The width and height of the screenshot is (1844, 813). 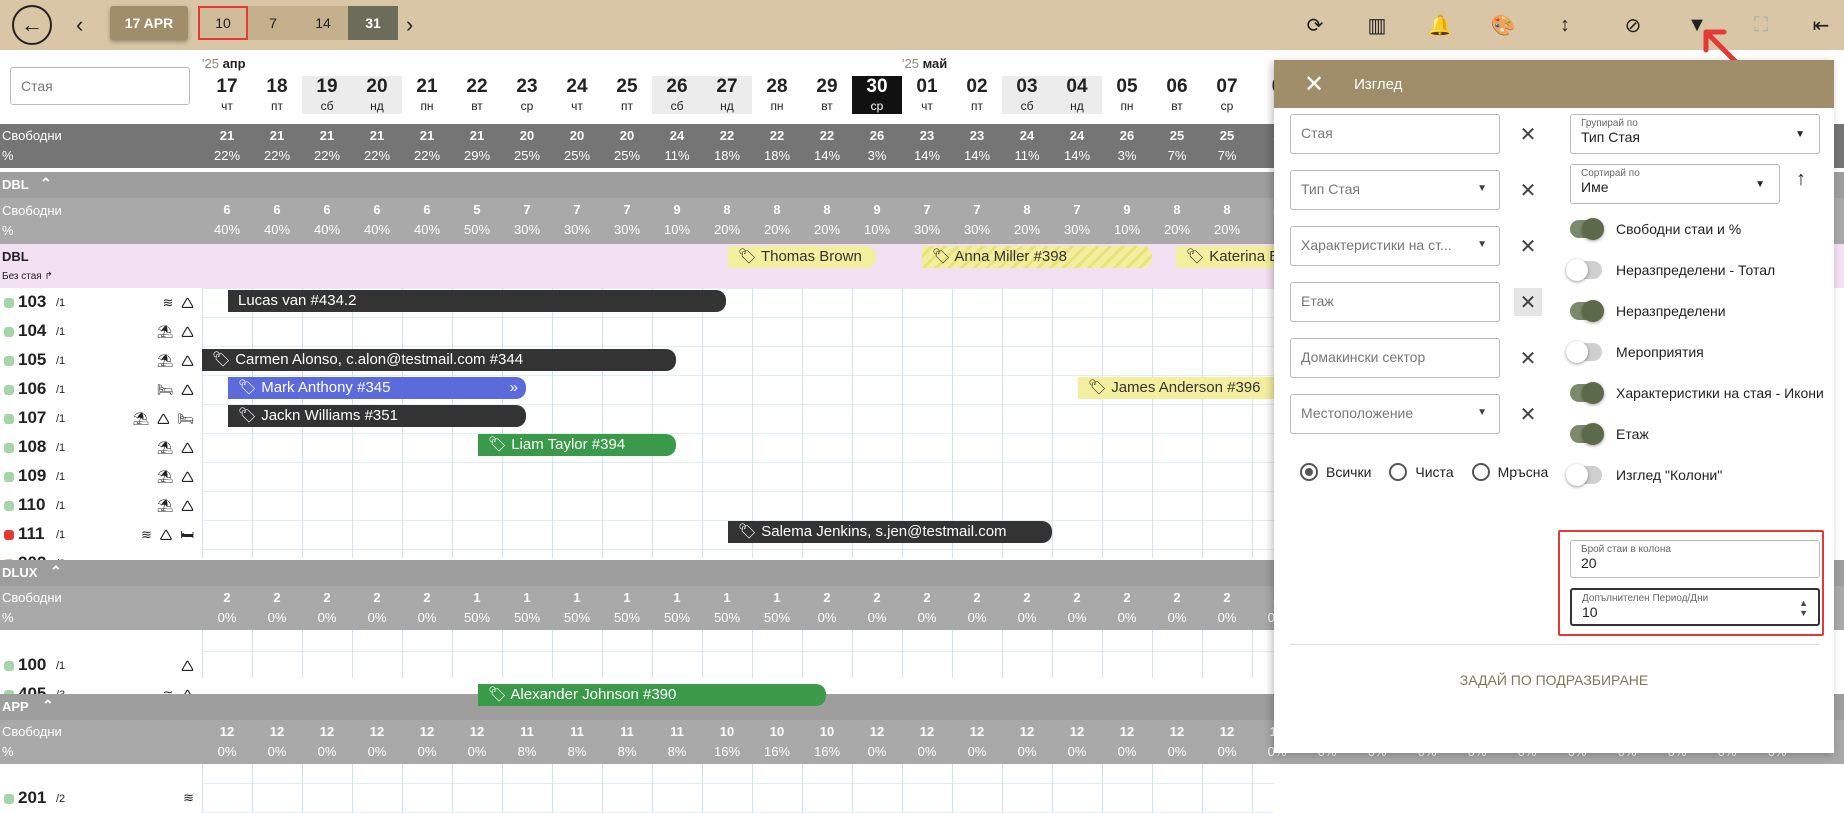 What do you see at coordinates (227, 95) in the screenshot?
I see `day-header: 17 чт` at bounding box center [227, 95].